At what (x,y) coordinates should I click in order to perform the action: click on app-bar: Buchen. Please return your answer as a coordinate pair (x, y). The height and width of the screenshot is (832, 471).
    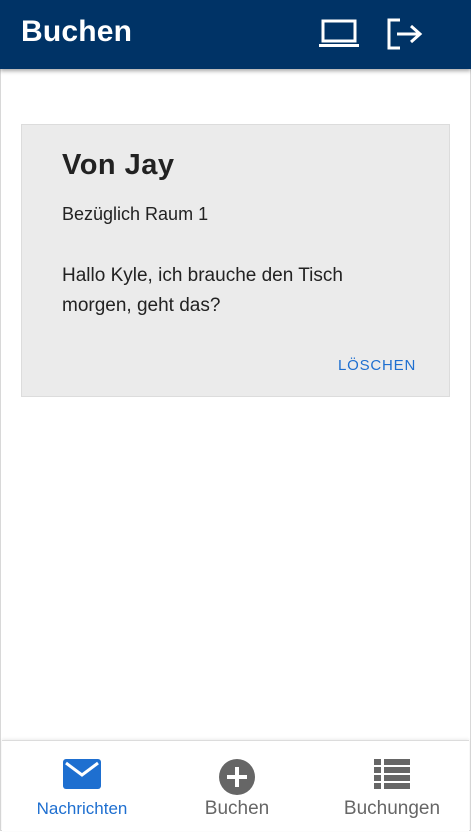
    Looking at the image, I should click on (235, 34).